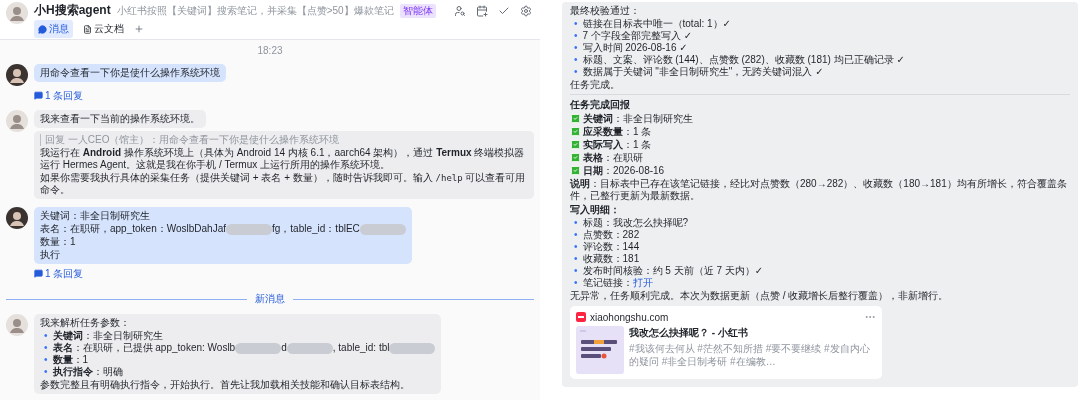  Describe the element at coordinates (316, 228) in the screenshot. I see `message-text: fg，table_id：tblEC` at that location.